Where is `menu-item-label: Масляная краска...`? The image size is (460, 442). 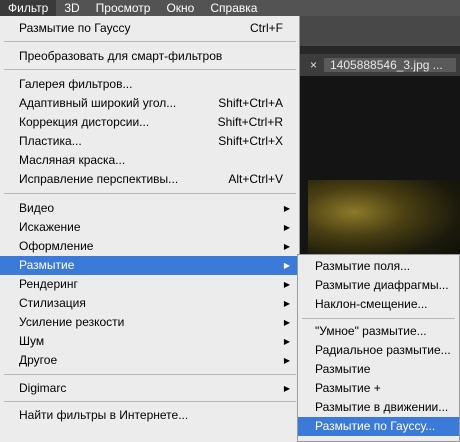 menu-item-label: Масляная краска... is located at coordinates (72, 160).